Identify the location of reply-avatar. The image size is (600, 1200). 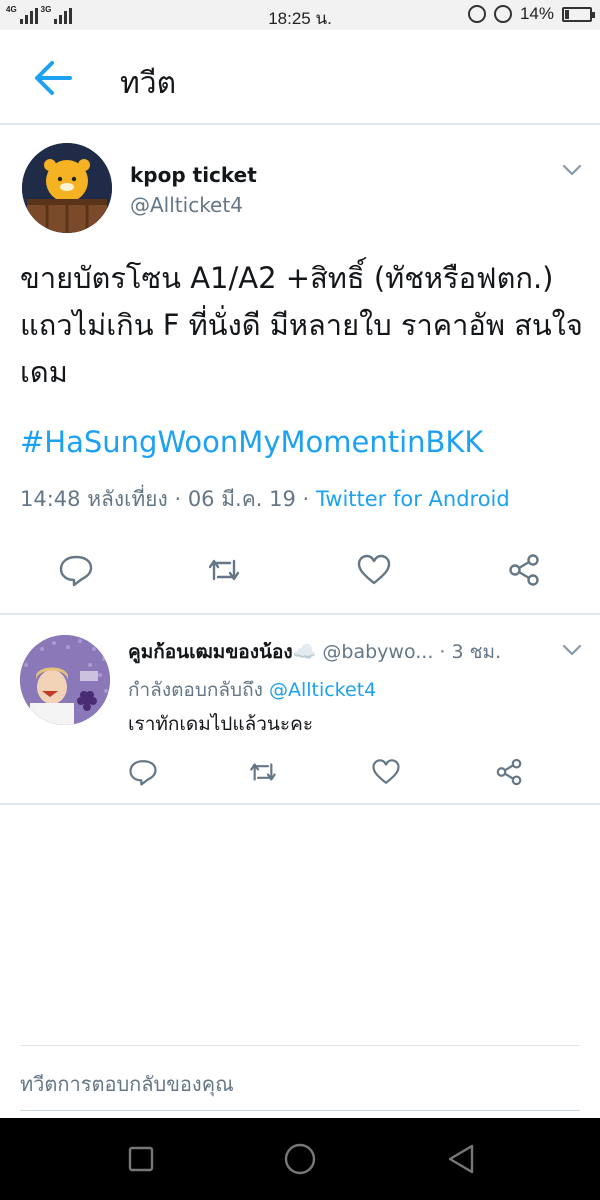
(65, 680).